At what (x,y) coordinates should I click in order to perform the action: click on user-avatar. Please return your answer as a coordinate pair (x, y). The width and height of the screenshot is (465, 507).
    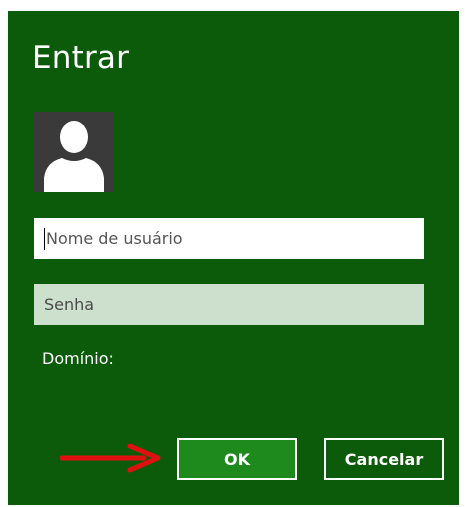
    Looking at the image, I should click on (74, 152).